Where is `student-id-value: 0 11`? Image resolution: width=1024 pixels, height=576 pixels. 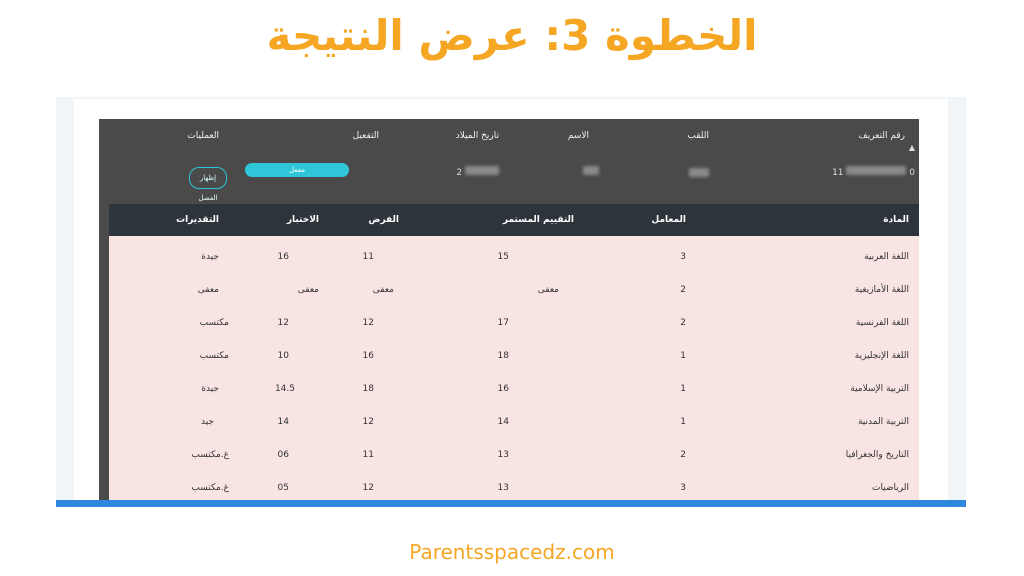
student-id-value: 0 11 is located at coordinates (873, 172).